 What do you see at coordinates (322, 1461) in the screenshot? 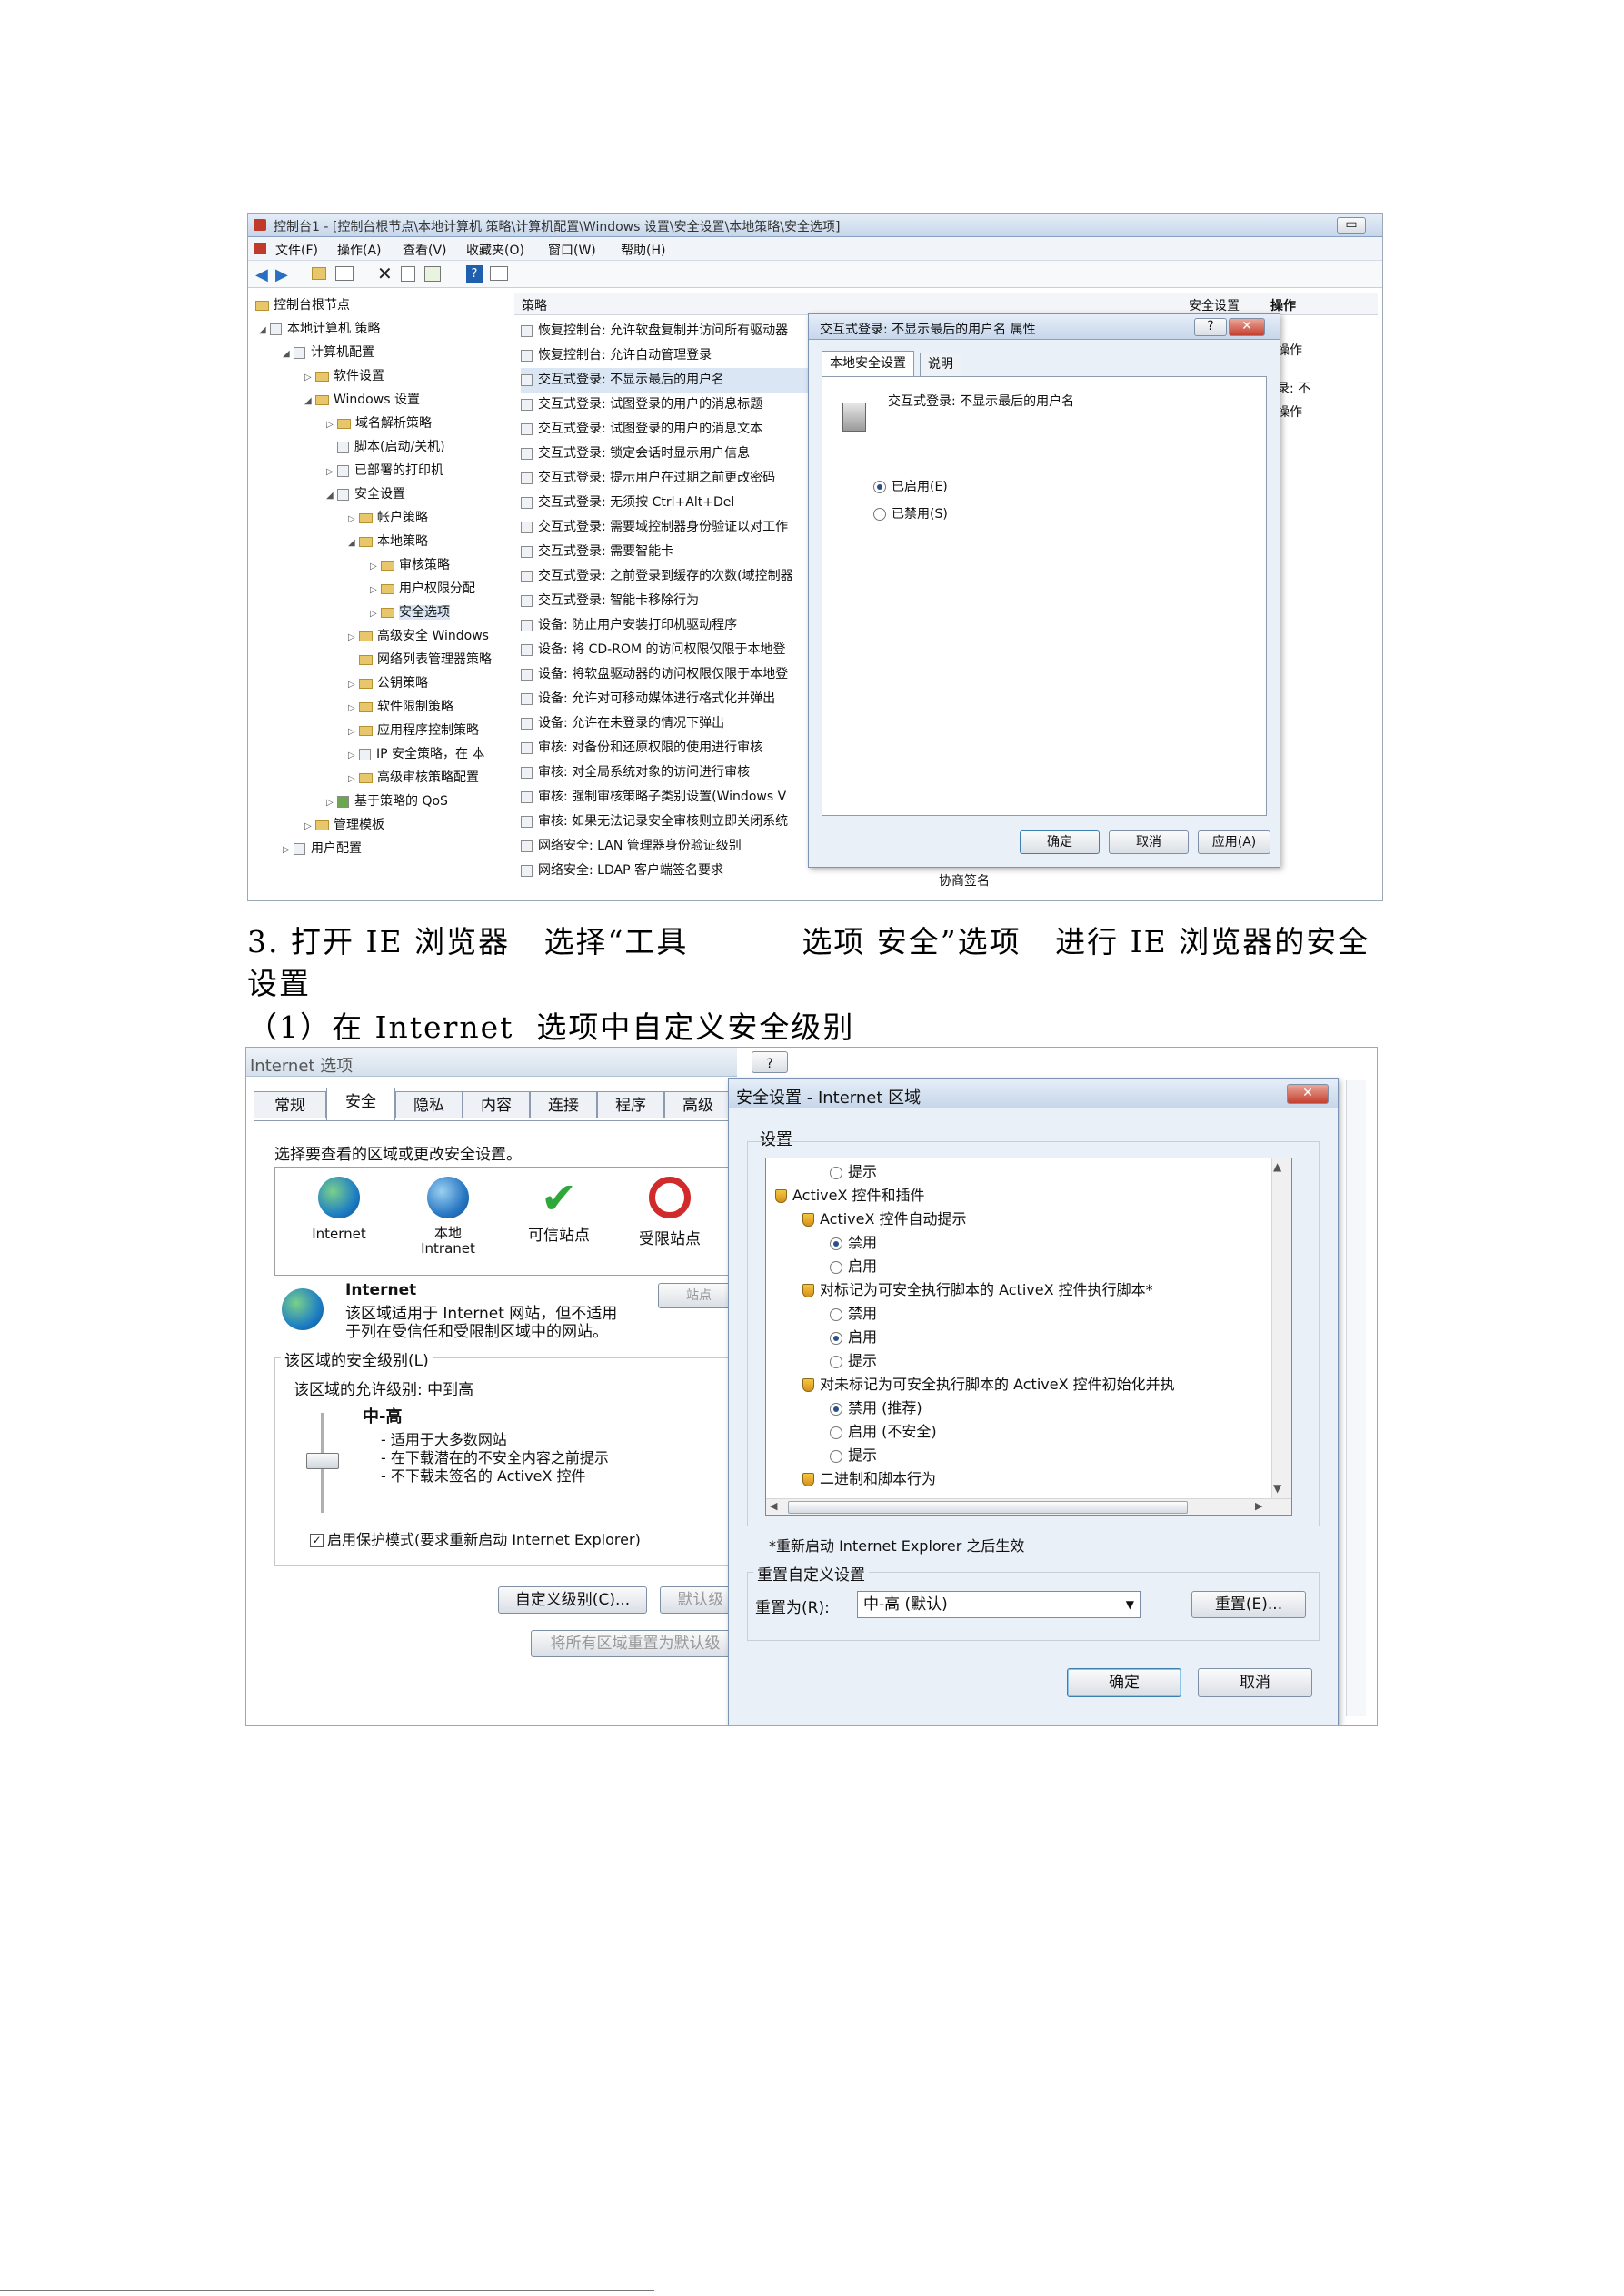
I see `level-slider-thumb` at bounding box center [322, 1461].